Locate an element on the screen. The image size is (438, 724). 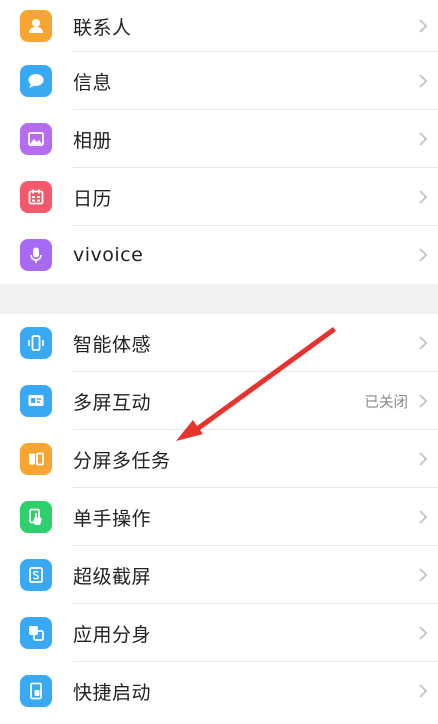
album-icon is located at coordinates (36, 139).